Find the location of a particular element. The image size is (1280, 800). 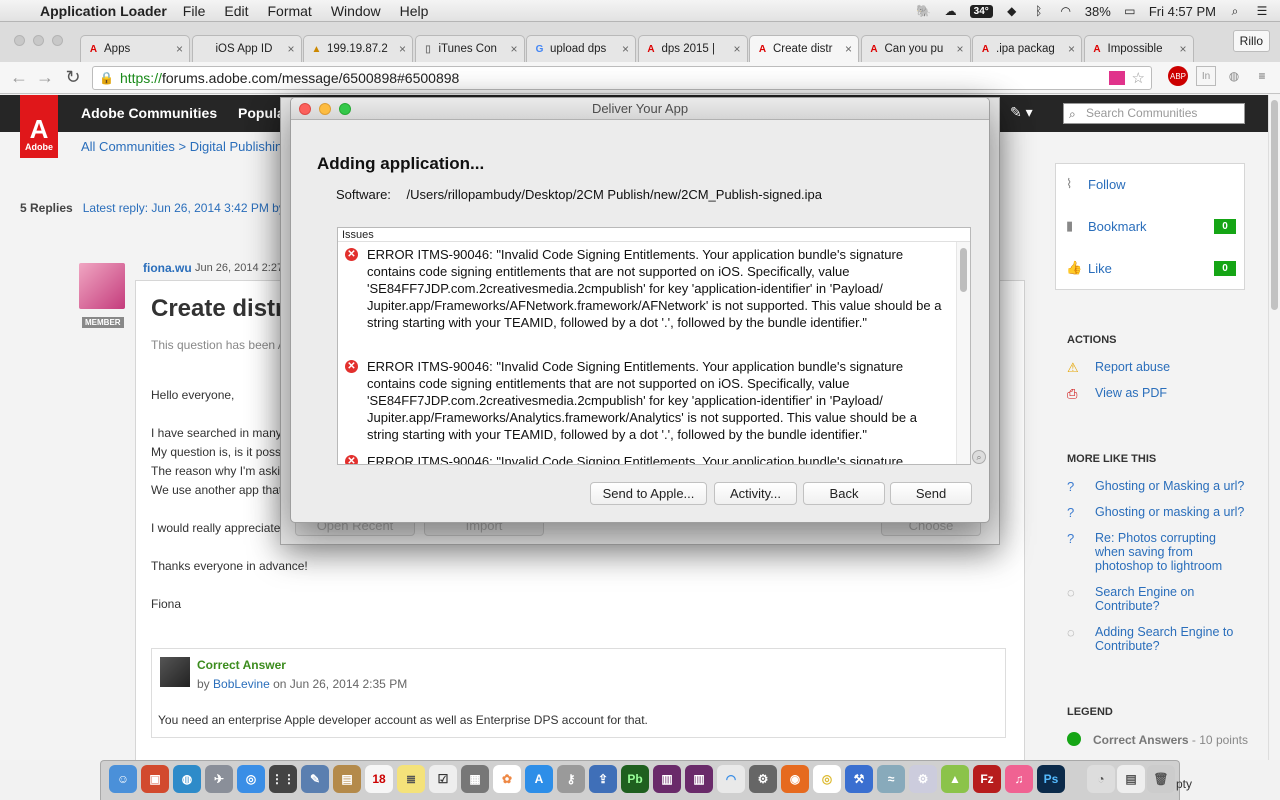

system-preferences-icon: ⚙ is located at coordinates (763, 779).